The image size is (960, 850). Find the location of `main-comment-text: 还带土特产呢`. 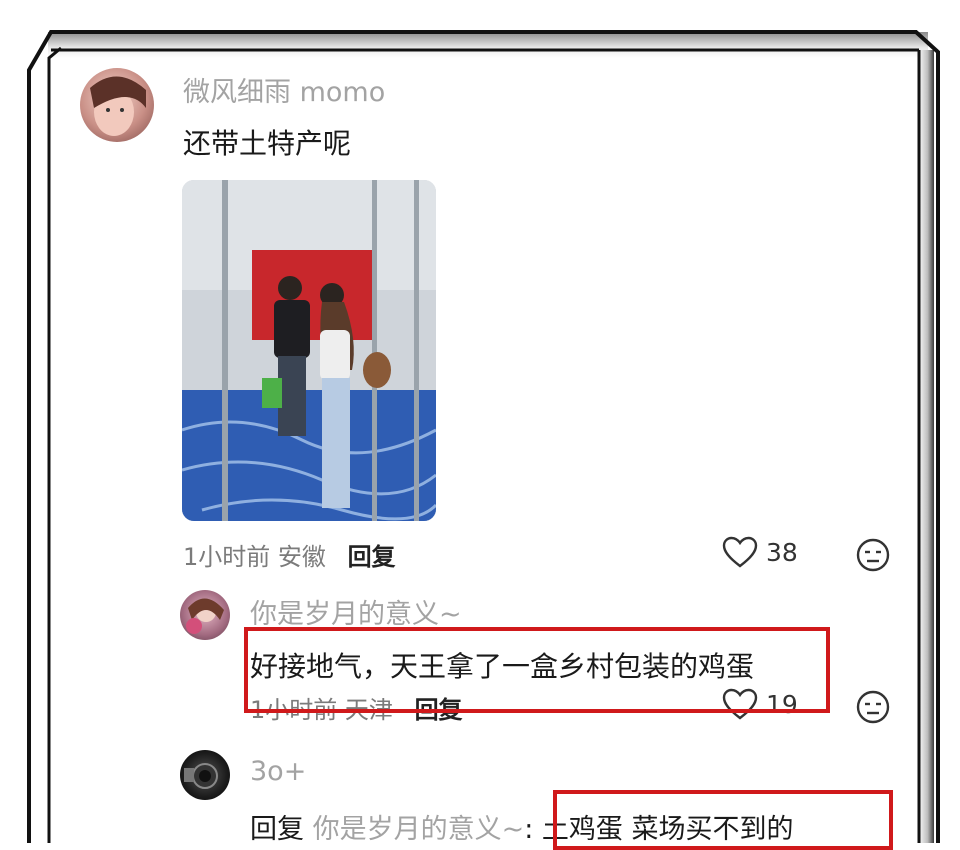

main-comment-text: 还带土特产呢 is located at coordinates (267, 143).